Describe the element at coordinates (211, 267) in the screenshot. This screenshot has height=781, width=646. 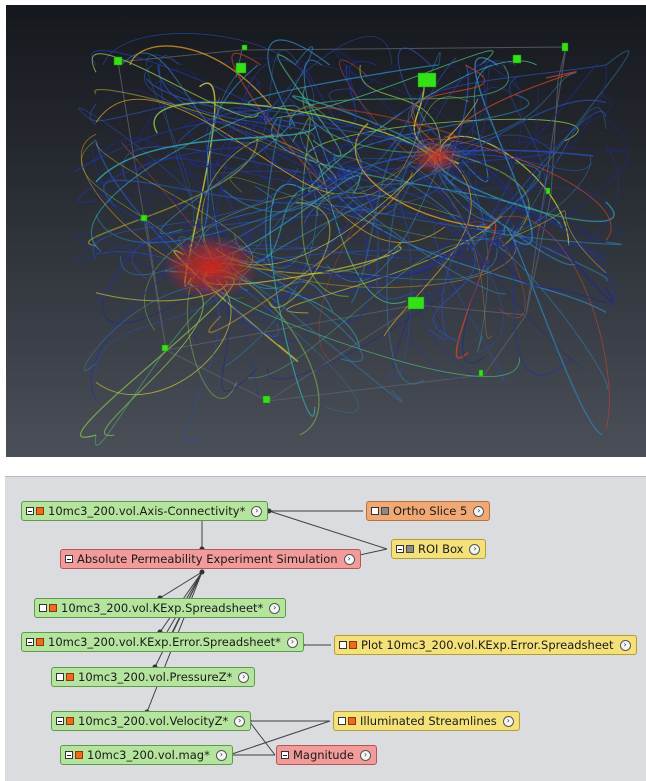
I see `high-velocity-region` at that location.